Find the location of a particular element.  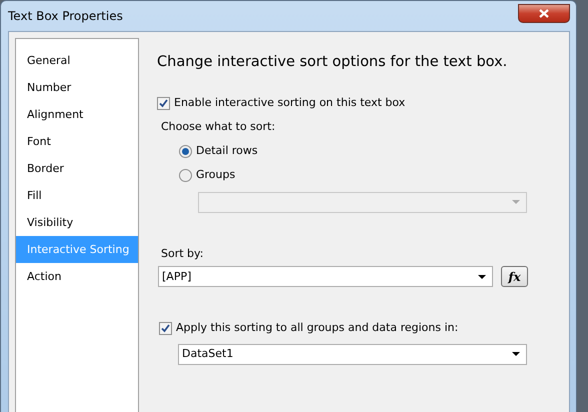

close-button is located at coordinates (544, 13).